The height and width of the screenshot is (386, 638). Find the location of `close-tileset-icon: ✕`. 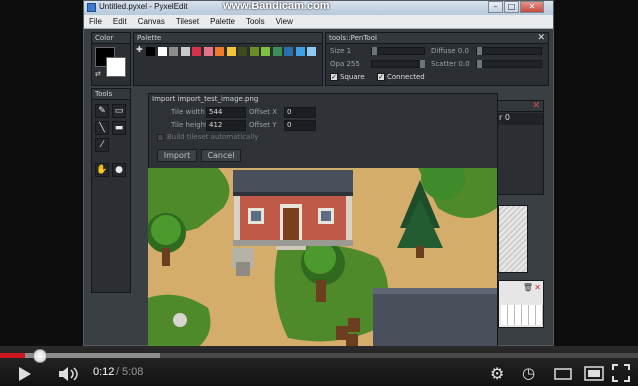

close-tileset-icon: ✕ is located at coordinates (537, 287).